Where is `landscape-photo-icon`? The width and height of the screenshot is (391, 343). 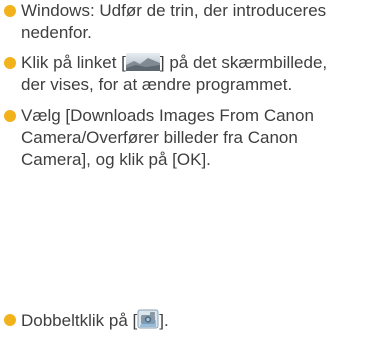 landscape-photo-icon is located at coordinates (142, 62).